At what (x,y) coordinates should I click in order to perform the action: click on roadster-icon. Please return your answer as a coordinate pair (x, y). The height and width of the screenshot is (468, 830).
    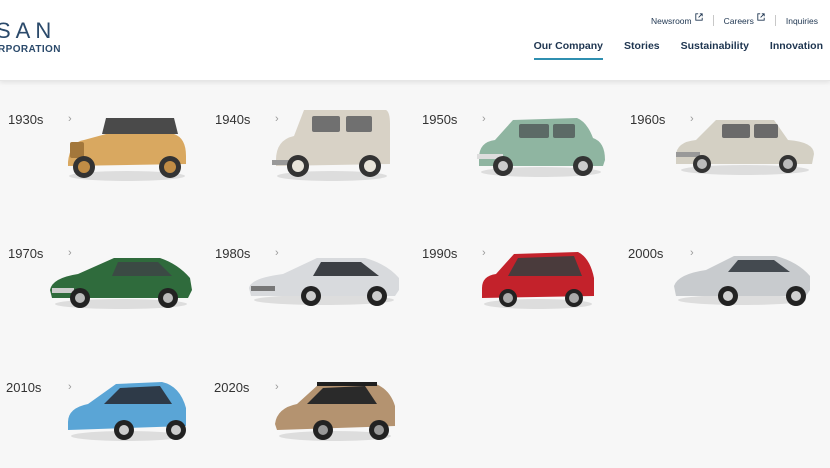
    Looking at the image, I should click on (127, 148).